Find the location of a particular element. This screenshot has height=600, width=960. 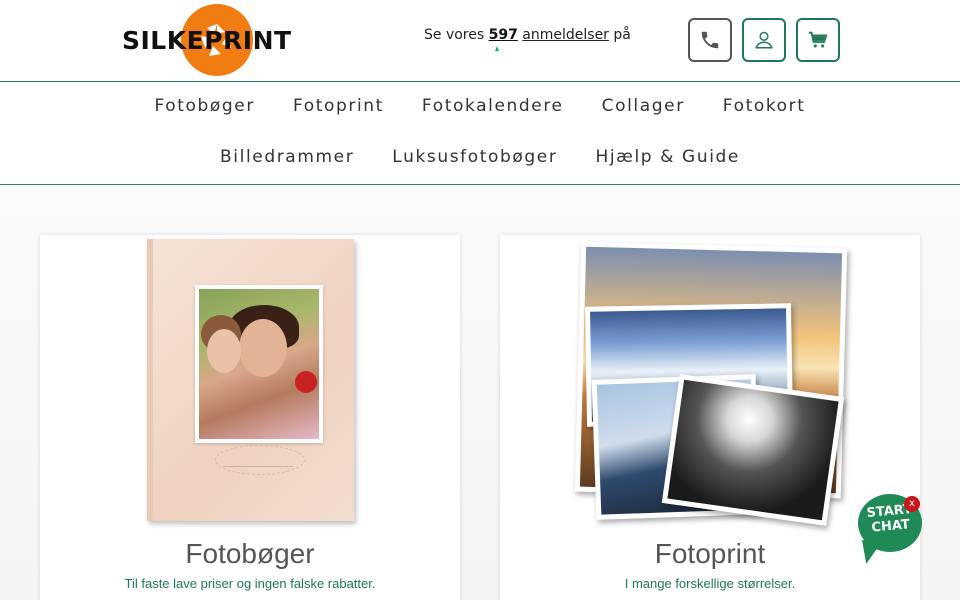

nav-item-fotoprint: Fotoprint is located at coordinates (338, 106).